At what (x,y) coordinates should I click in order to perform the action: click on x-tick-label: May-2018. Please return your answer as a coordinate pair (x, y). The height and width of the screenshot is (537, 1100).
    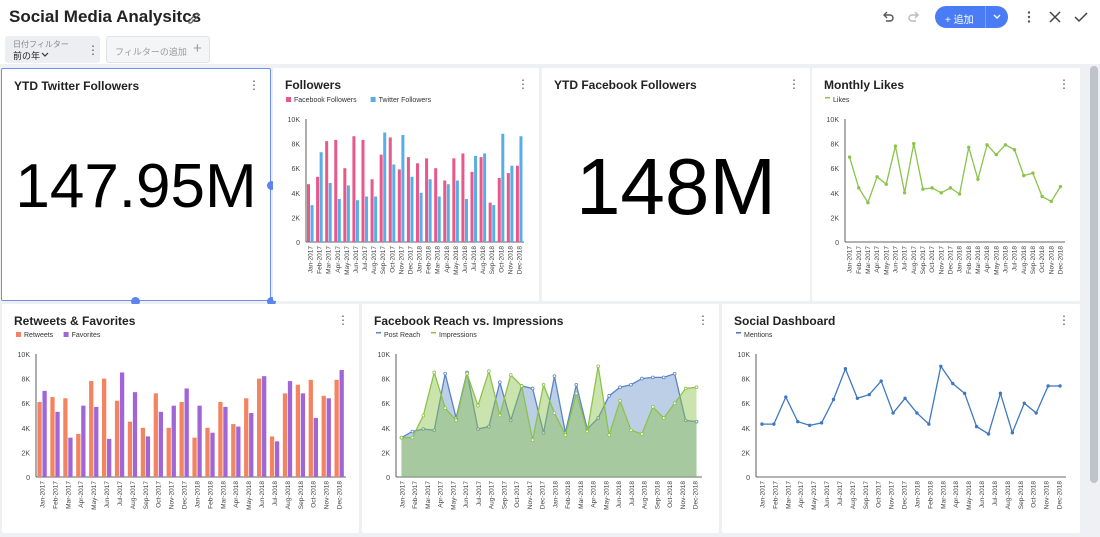
    Looking at the image, I should click on (996, 260).